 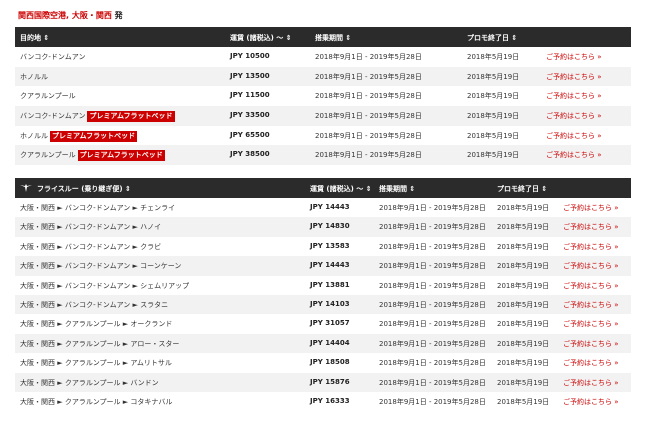 I want to click on route-cell: 大阪・関西 ► バンコク-ドンムアン ► ハノイ, so click(x=90, y=227).